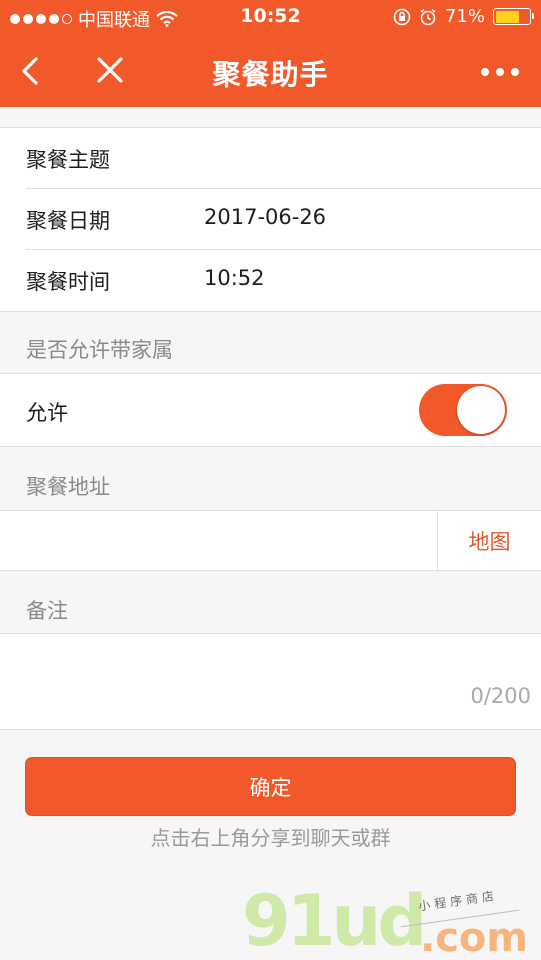  Describe the element at coordinates (481, 410) in the screenshot. I see `switch-knob` at that location.